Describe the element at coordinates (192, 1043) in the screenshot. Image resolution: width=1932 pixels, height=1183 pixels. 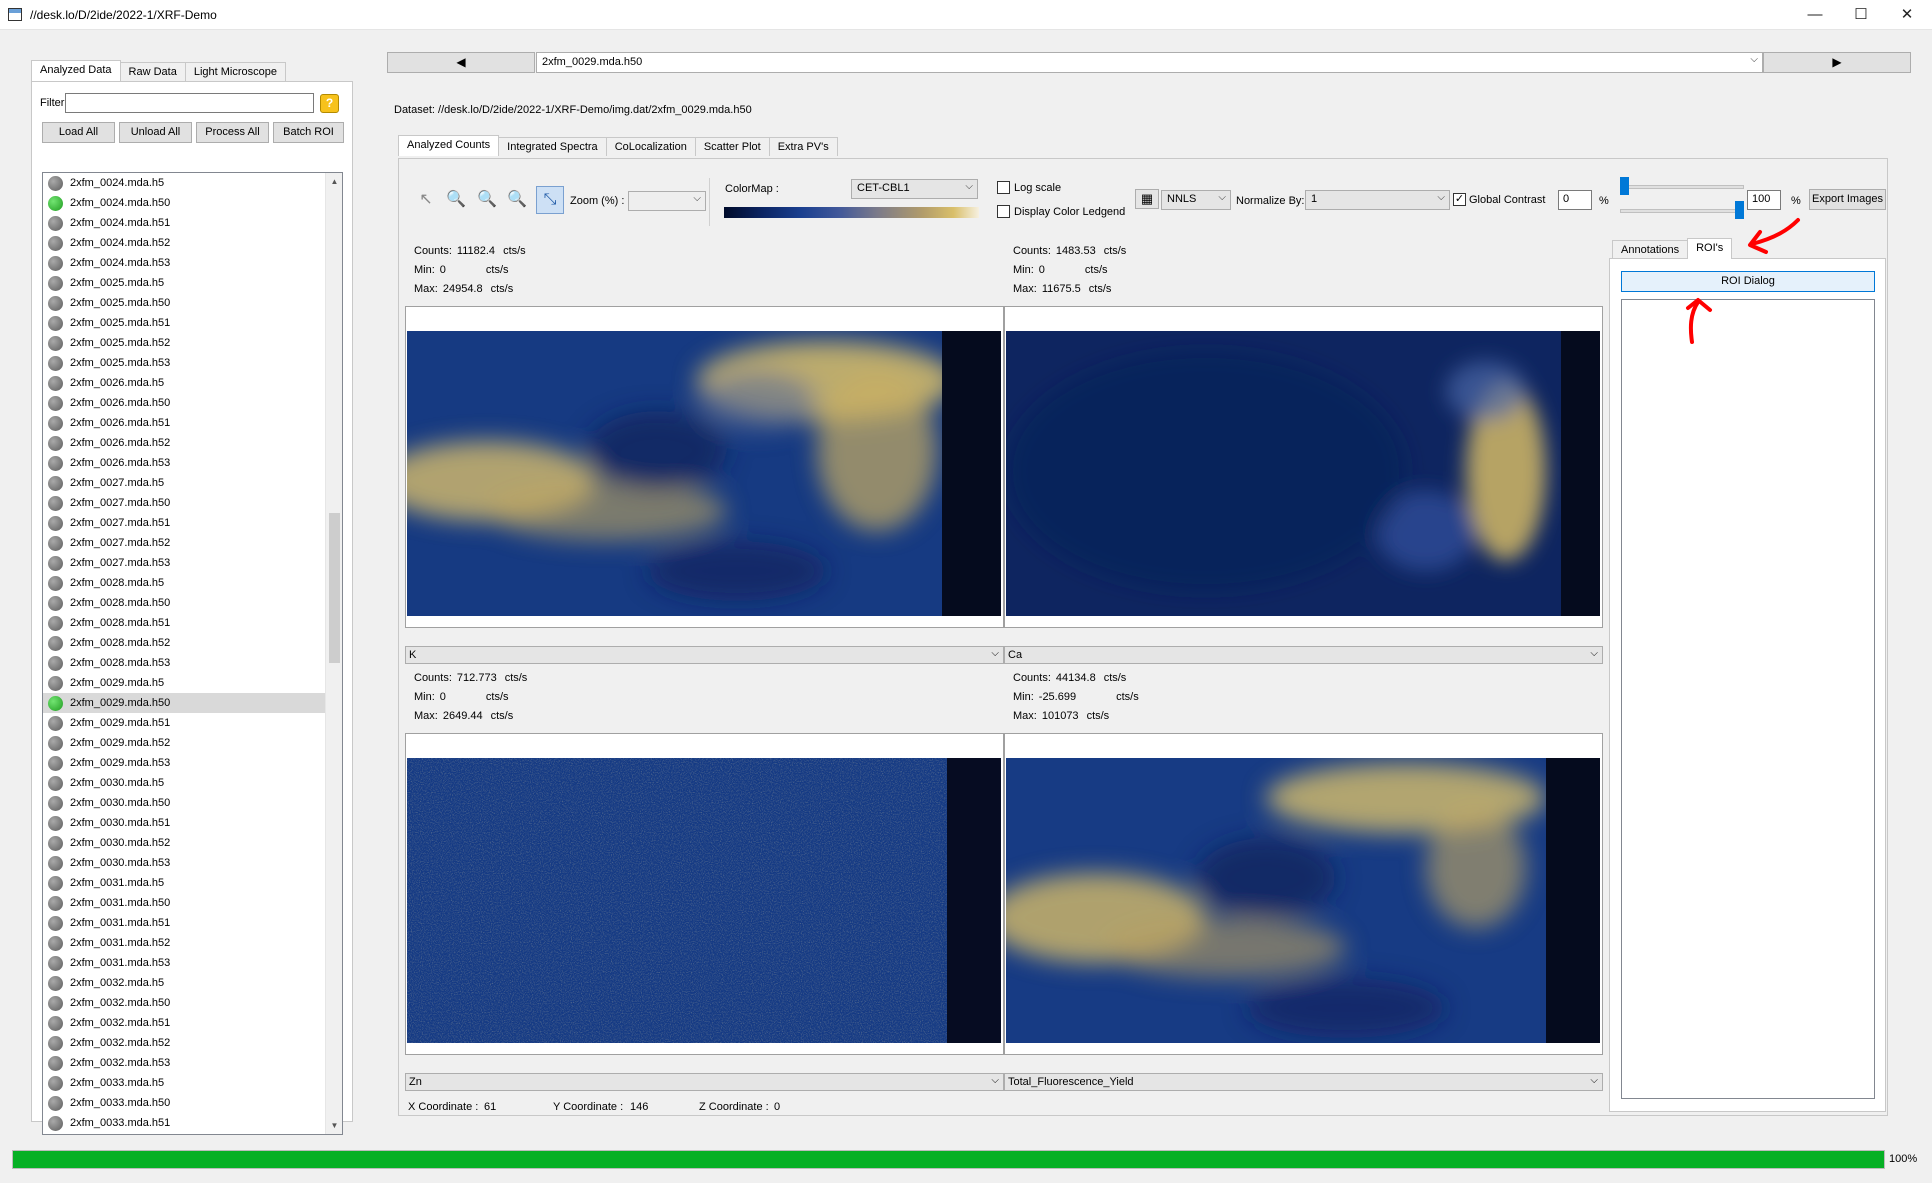
I see `list-item: 2xfm_0032.mda.h52` at that location.